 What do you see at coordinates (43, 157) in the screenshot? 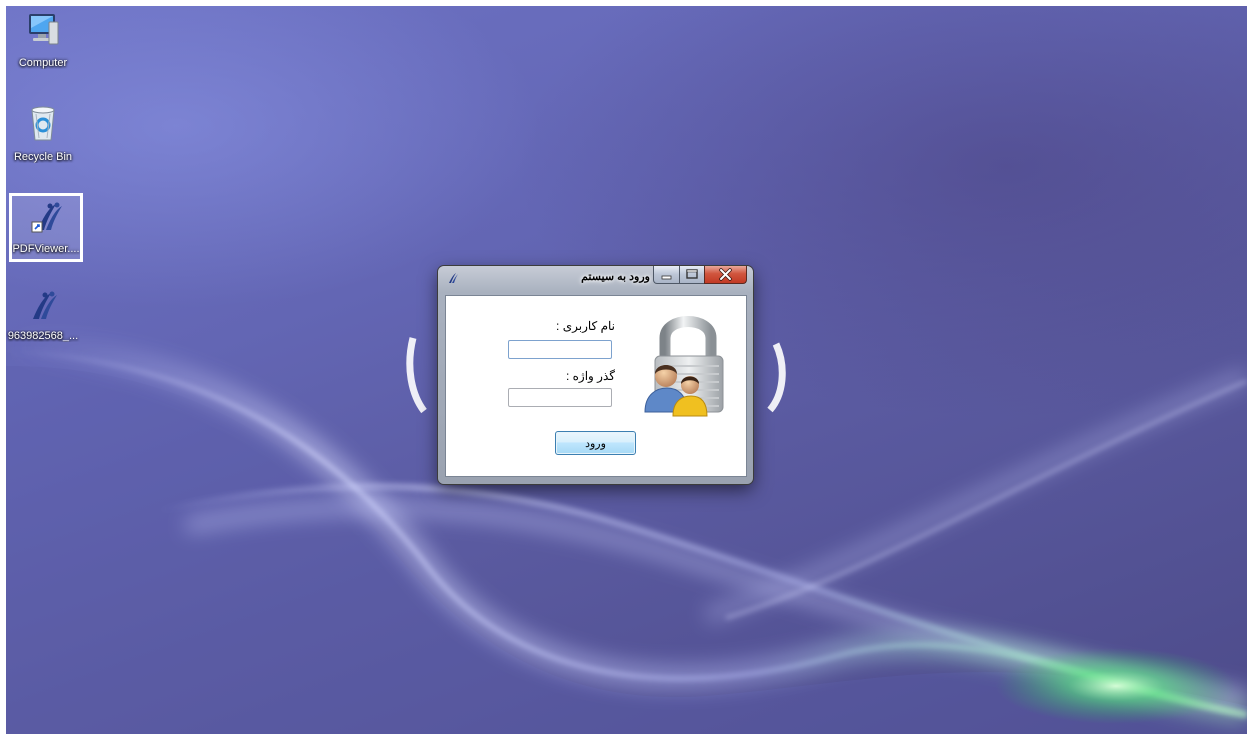
I see `desktop-icon-label: Recycle Bin` at bounding box center [43, 157].